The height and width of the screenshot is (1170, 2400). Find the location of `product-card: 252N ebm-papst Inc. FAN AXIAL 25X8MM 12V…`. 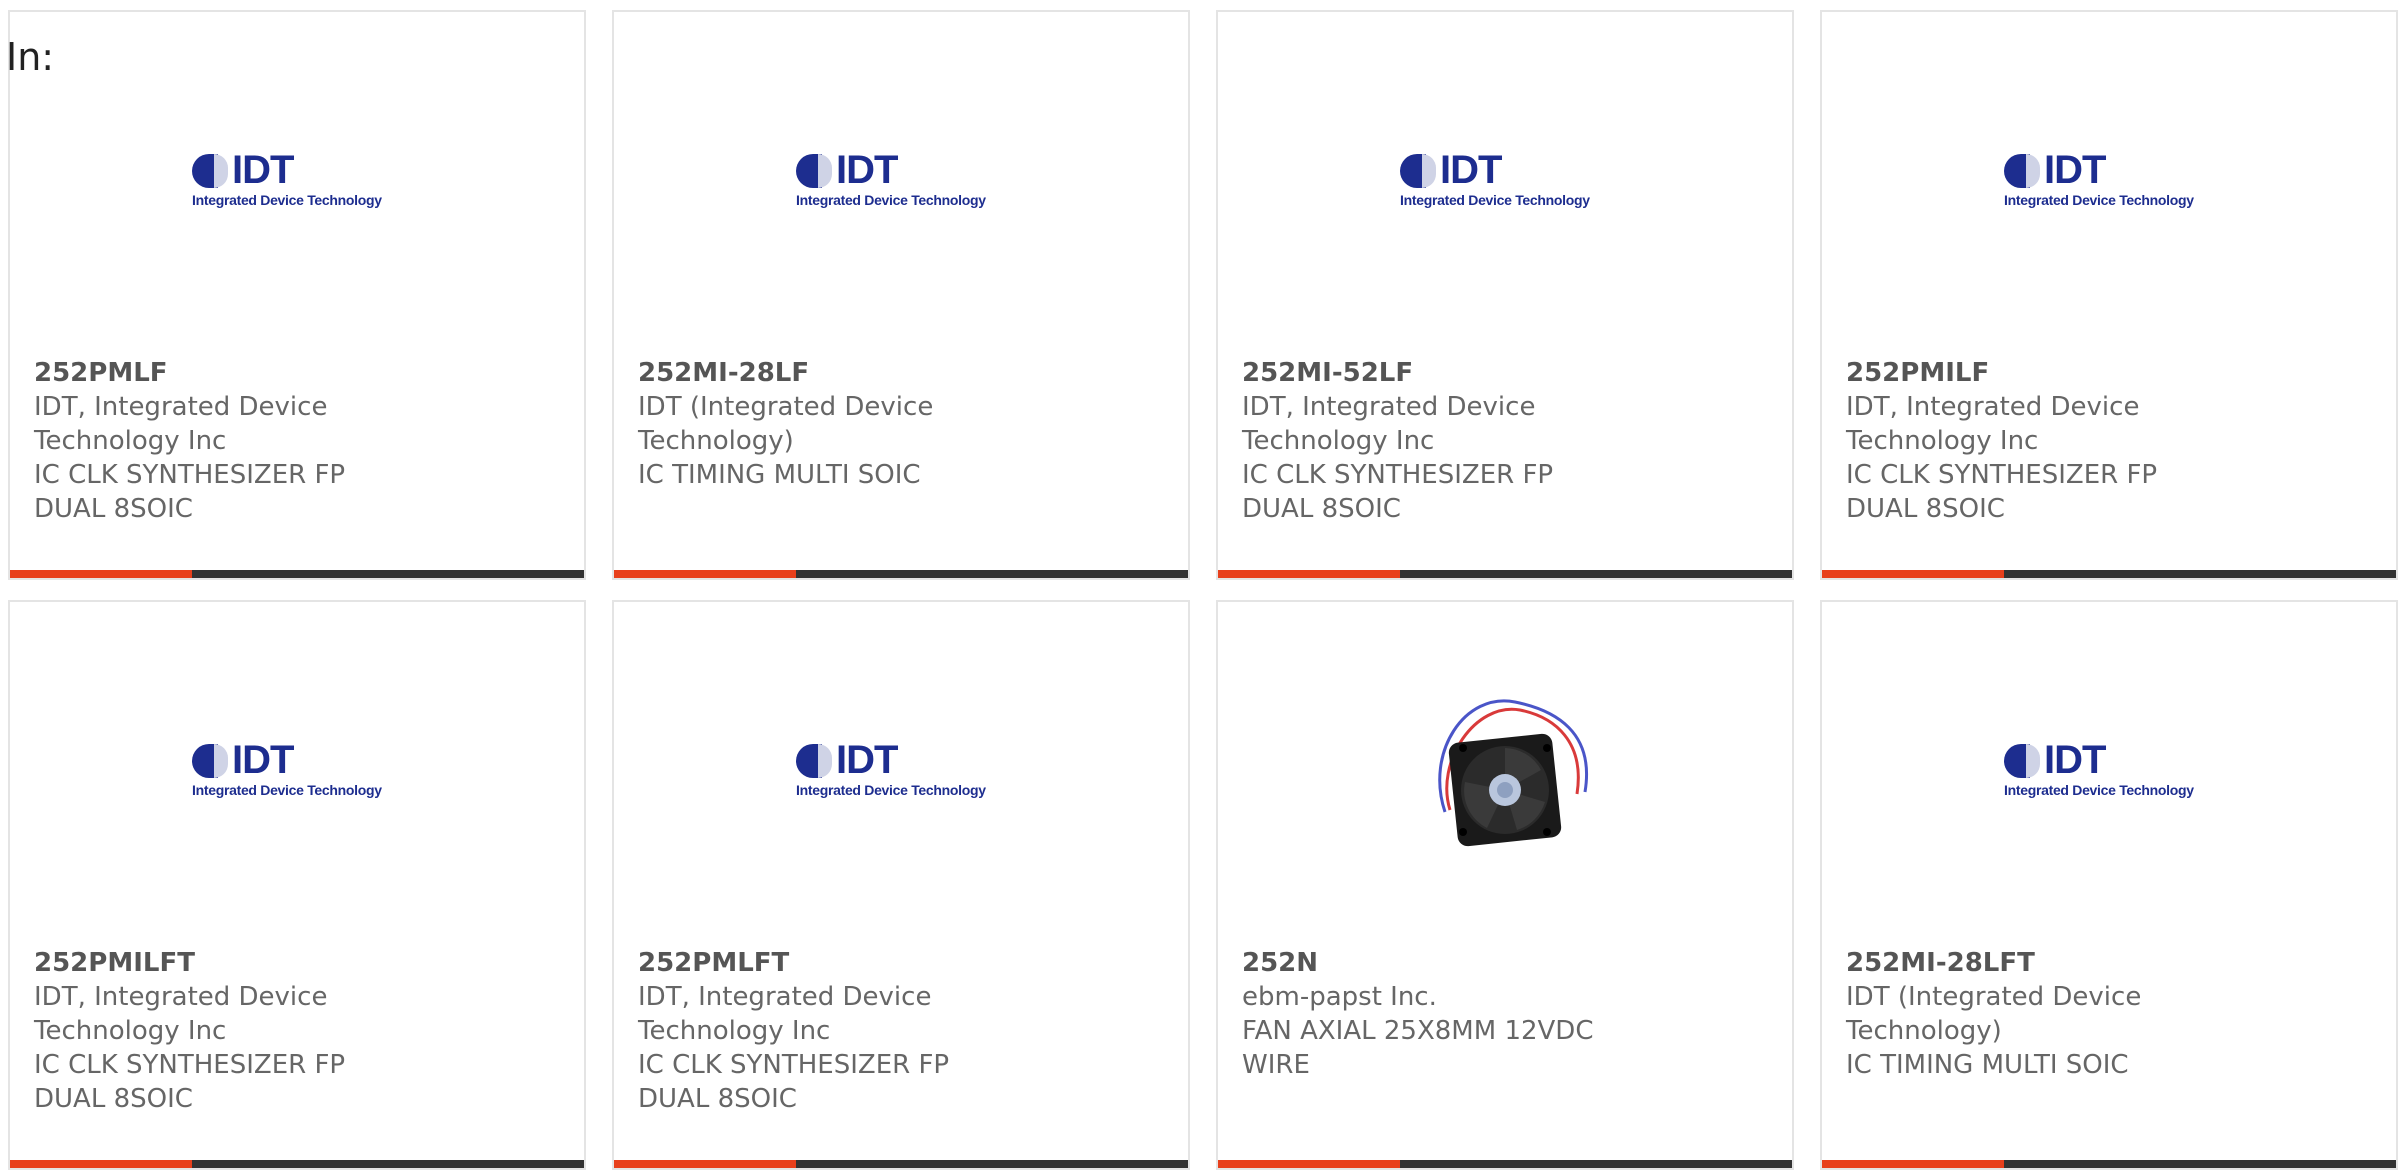

product-card: 252N ebm-papst Inc. FAN AXIAL 25X8MM 12V… is located at coordinates (1505, 885).